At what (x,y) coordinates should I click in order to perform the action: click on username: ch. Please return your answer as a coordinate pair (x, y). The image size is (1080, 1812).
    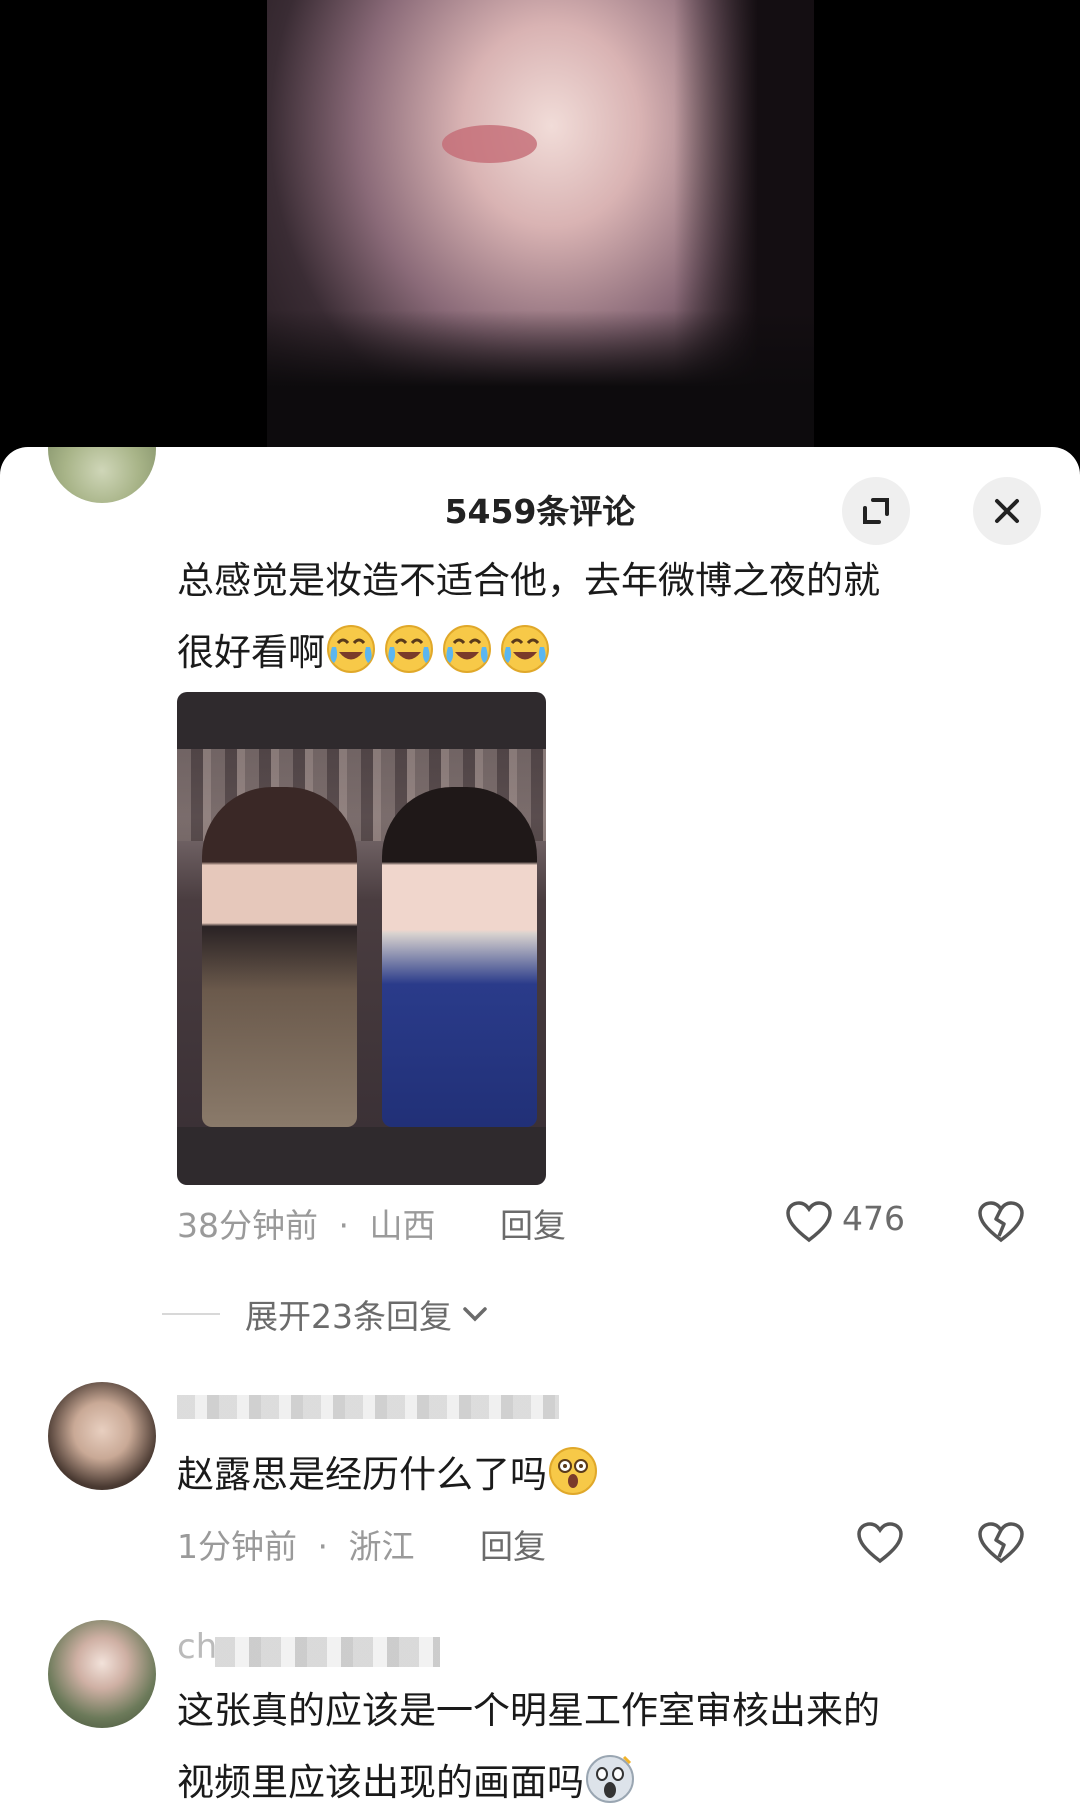
    Looking at the image, I should click on (197, 1647).